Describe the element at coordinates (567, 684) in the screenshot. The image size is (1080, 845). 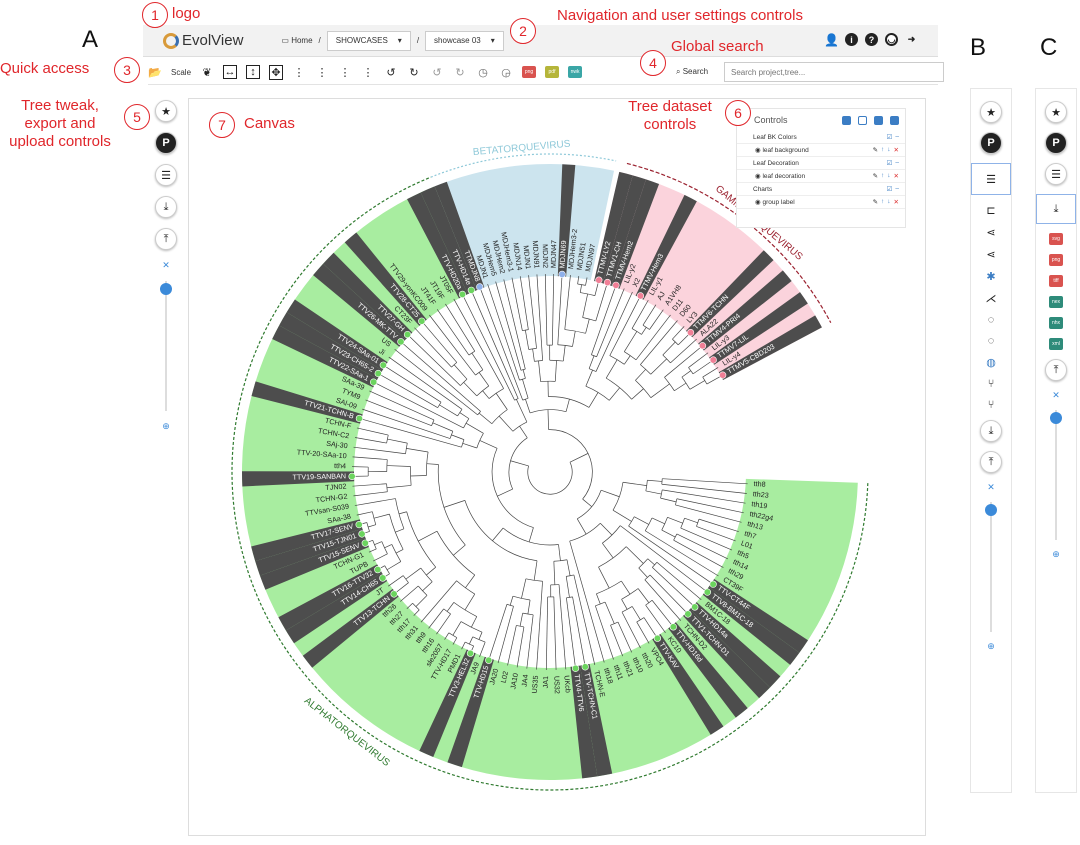
I see `leaf-label: UKcb` at that location.